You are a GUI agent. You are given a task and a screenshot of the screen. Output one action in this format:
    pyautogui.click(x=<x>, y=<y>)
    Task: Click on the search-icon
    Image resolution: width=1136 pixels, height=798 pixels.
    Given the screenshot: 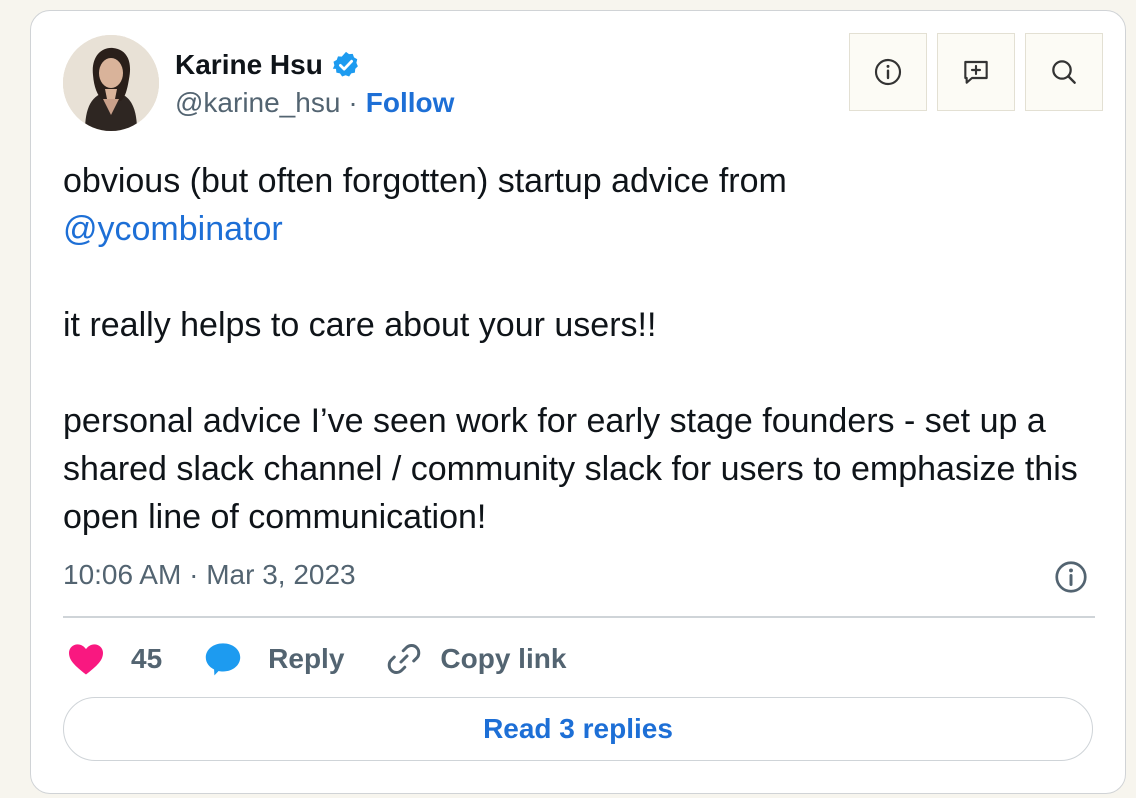 What is the action you would take?
    pyautogui.click(x=1064, y=72)
    